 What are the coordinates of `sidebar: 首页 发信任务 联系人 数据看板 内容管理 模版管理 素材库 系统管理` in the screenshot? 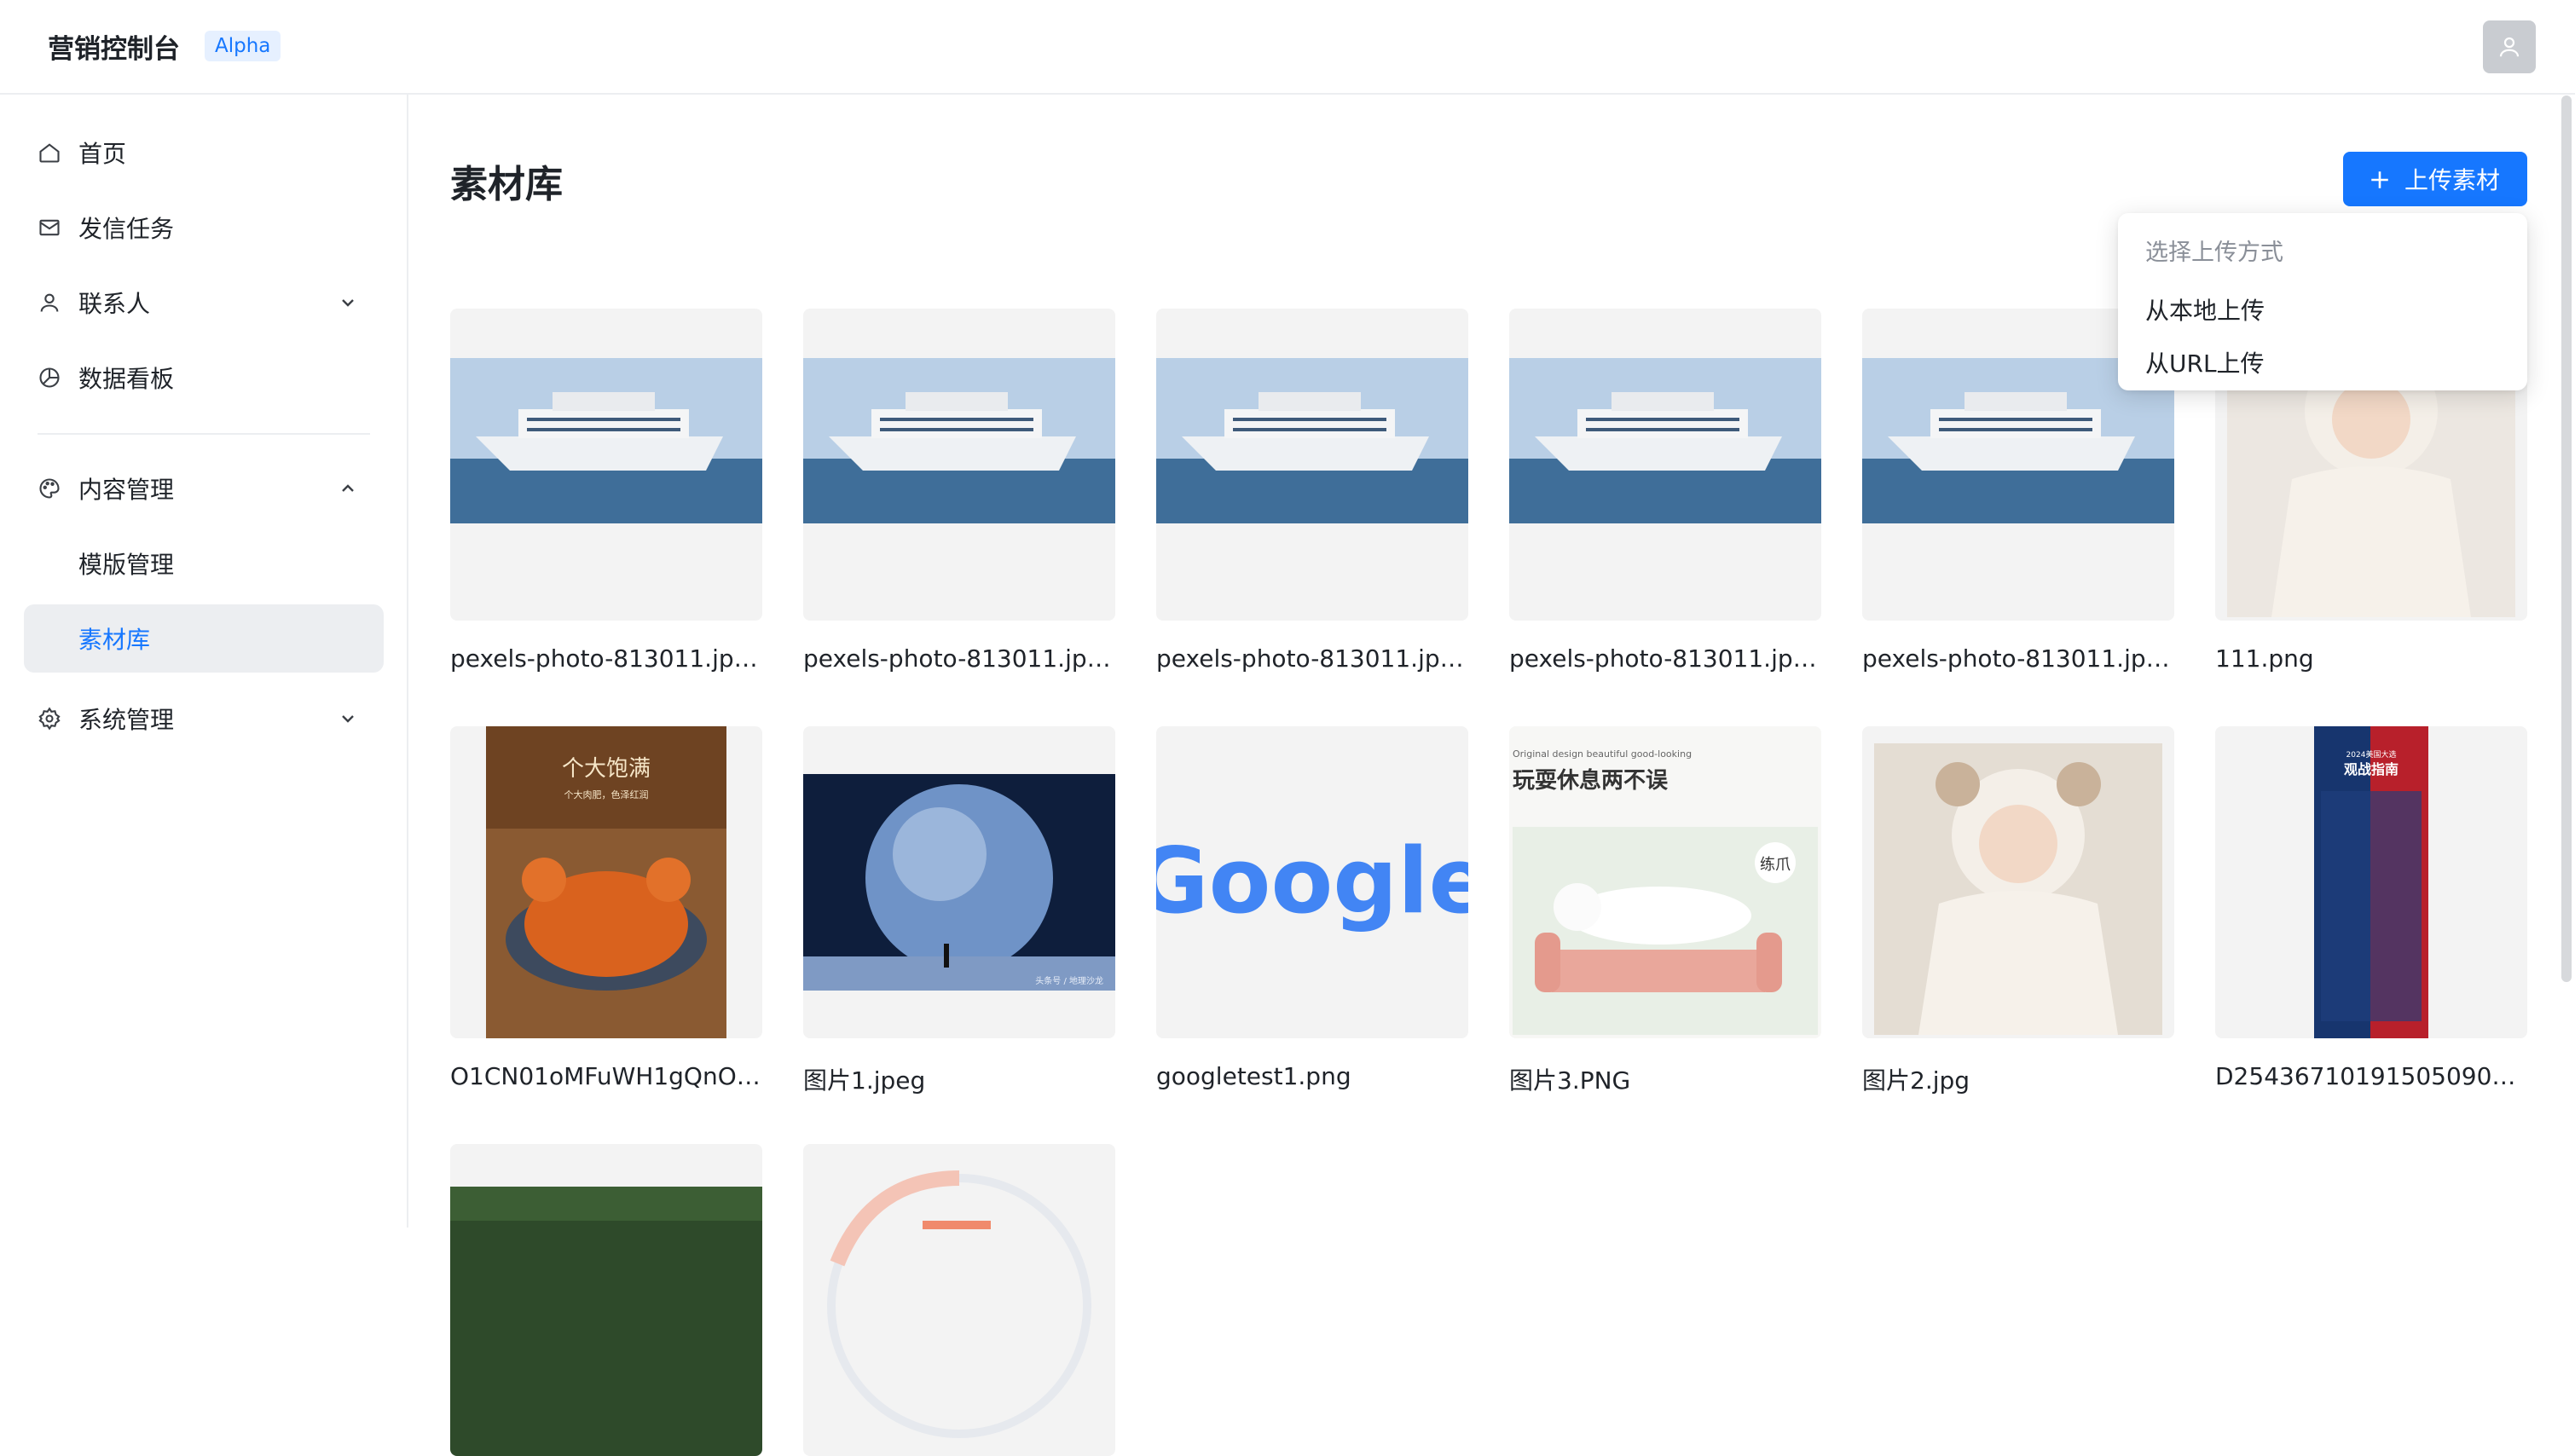 It's located at (204, 661).